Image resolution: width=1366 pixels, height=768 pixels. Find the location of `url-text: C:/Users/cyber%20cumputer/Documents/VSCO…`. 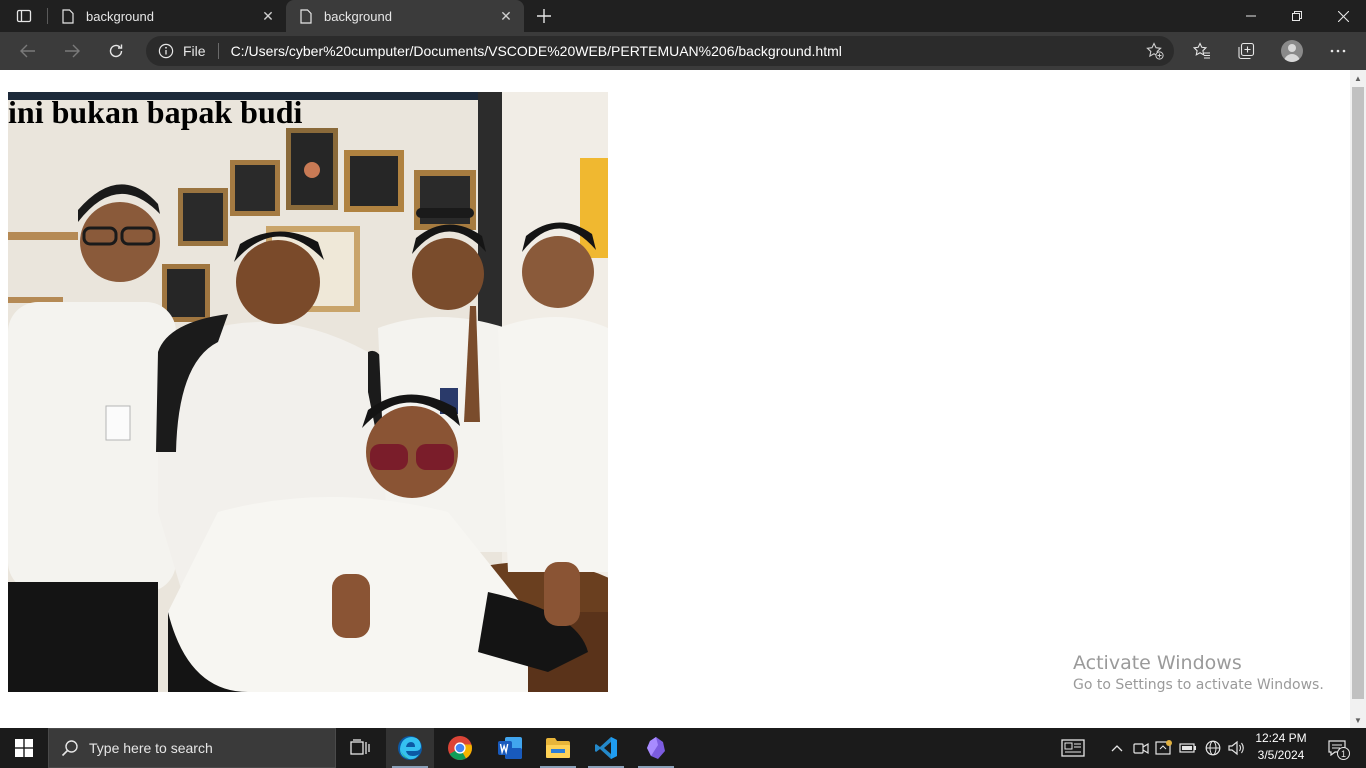

url-text: C:/Users/cyber%20cumputer/Documents/VSCO… is located at coordinates (685, 51).